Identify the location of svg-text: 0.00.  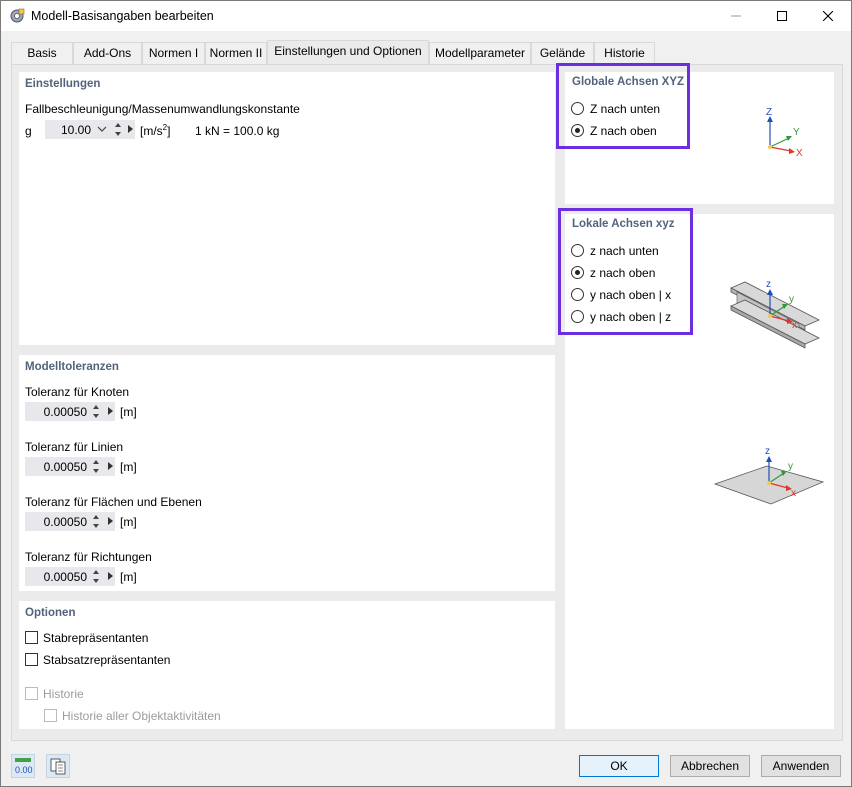
(24, 770).